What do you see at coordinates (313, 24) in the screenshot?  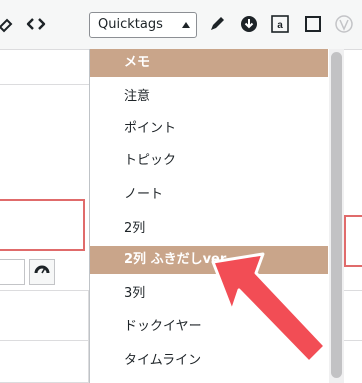 I see `box-icon` at bounding box center [313, 24].